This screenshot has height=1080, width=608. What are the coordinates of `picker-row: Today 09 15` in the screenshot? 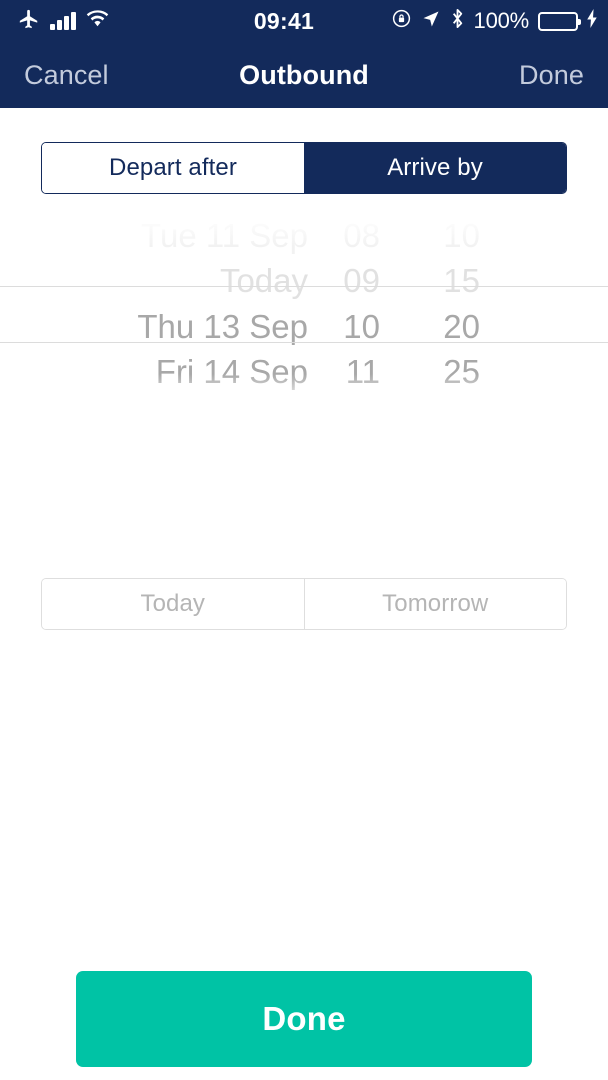 It's located at (304, 282).